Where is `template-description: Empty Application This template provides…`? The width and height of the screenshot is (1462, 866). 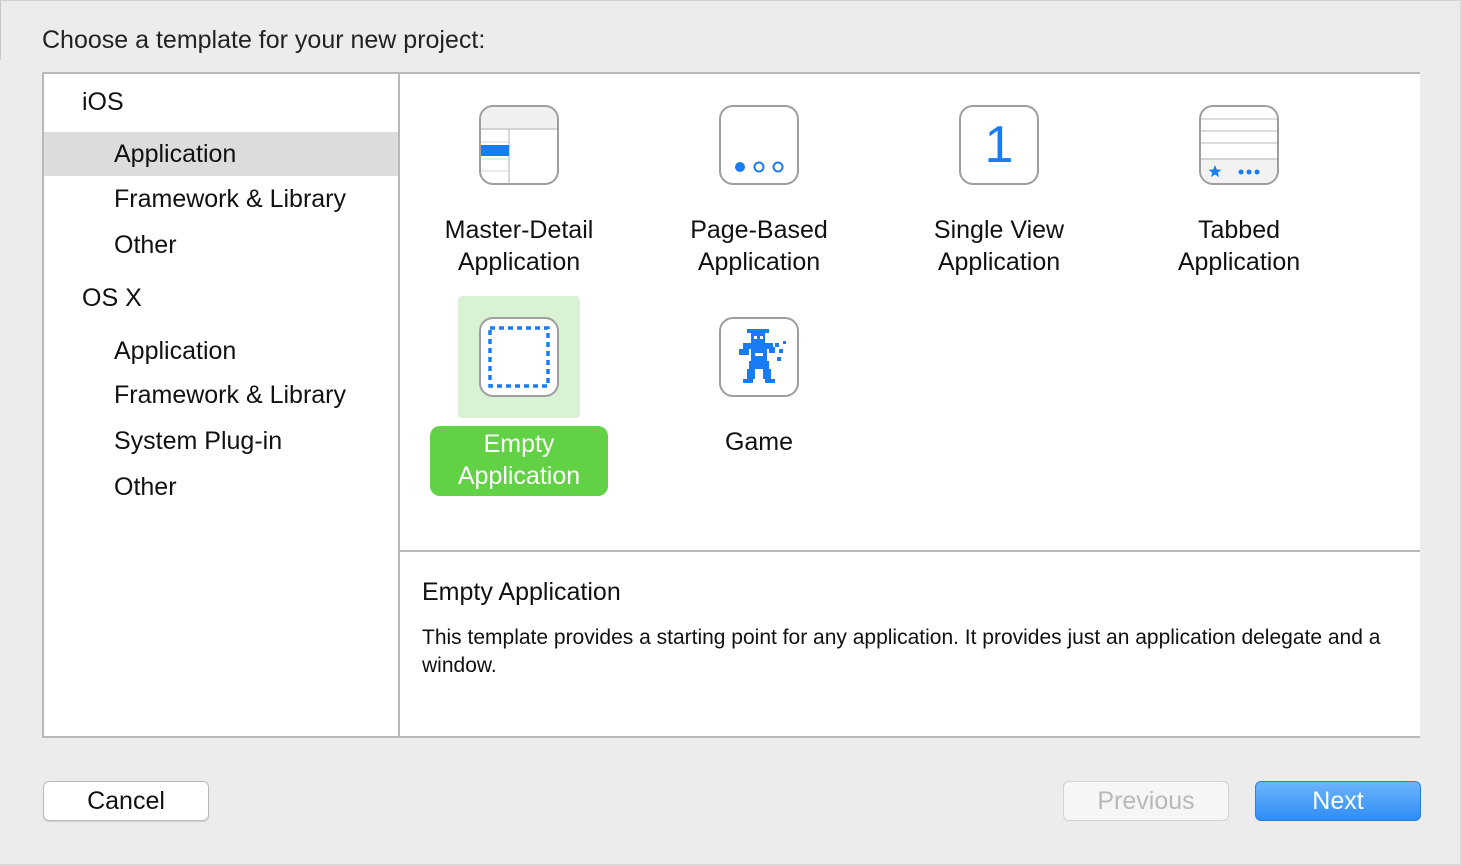 template-description: Empty Application This template provides… is located at coordinates (910, 644).